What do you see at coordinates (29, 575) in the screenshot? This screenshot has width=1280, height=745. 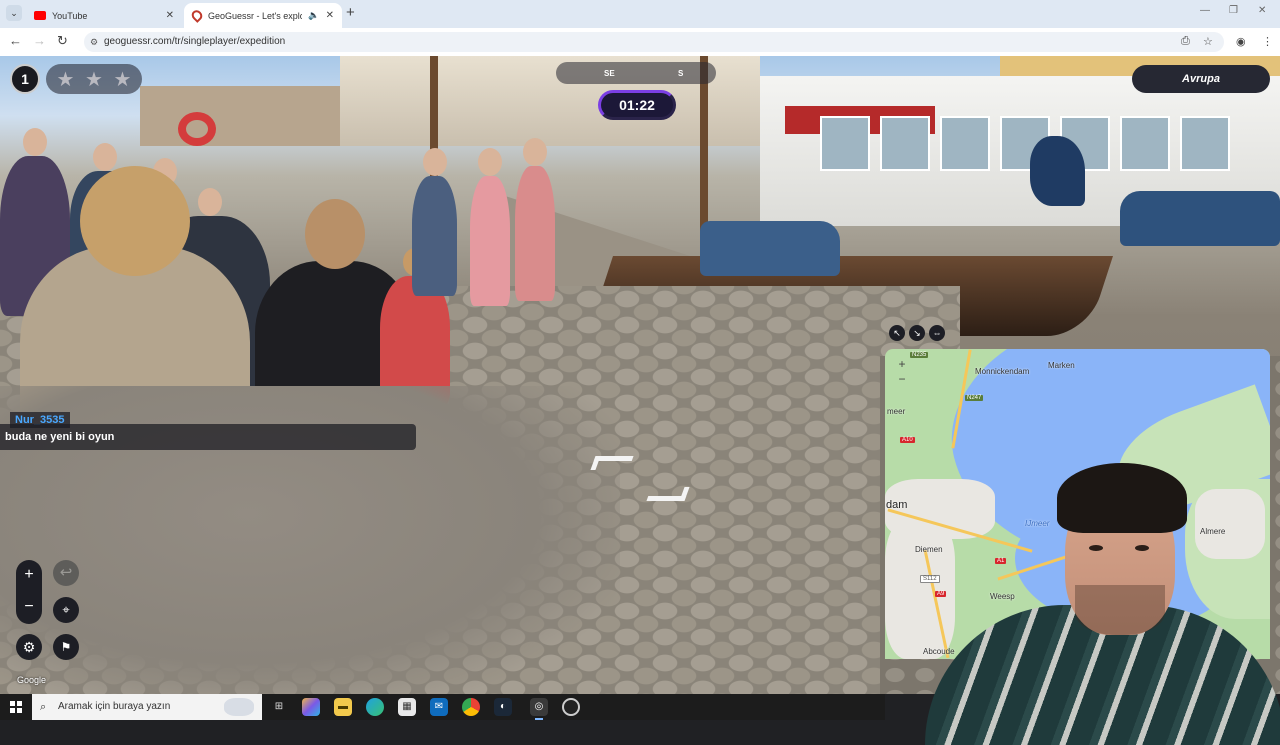 I see `zoom-in-button: +` at bounding box center [29, 575].